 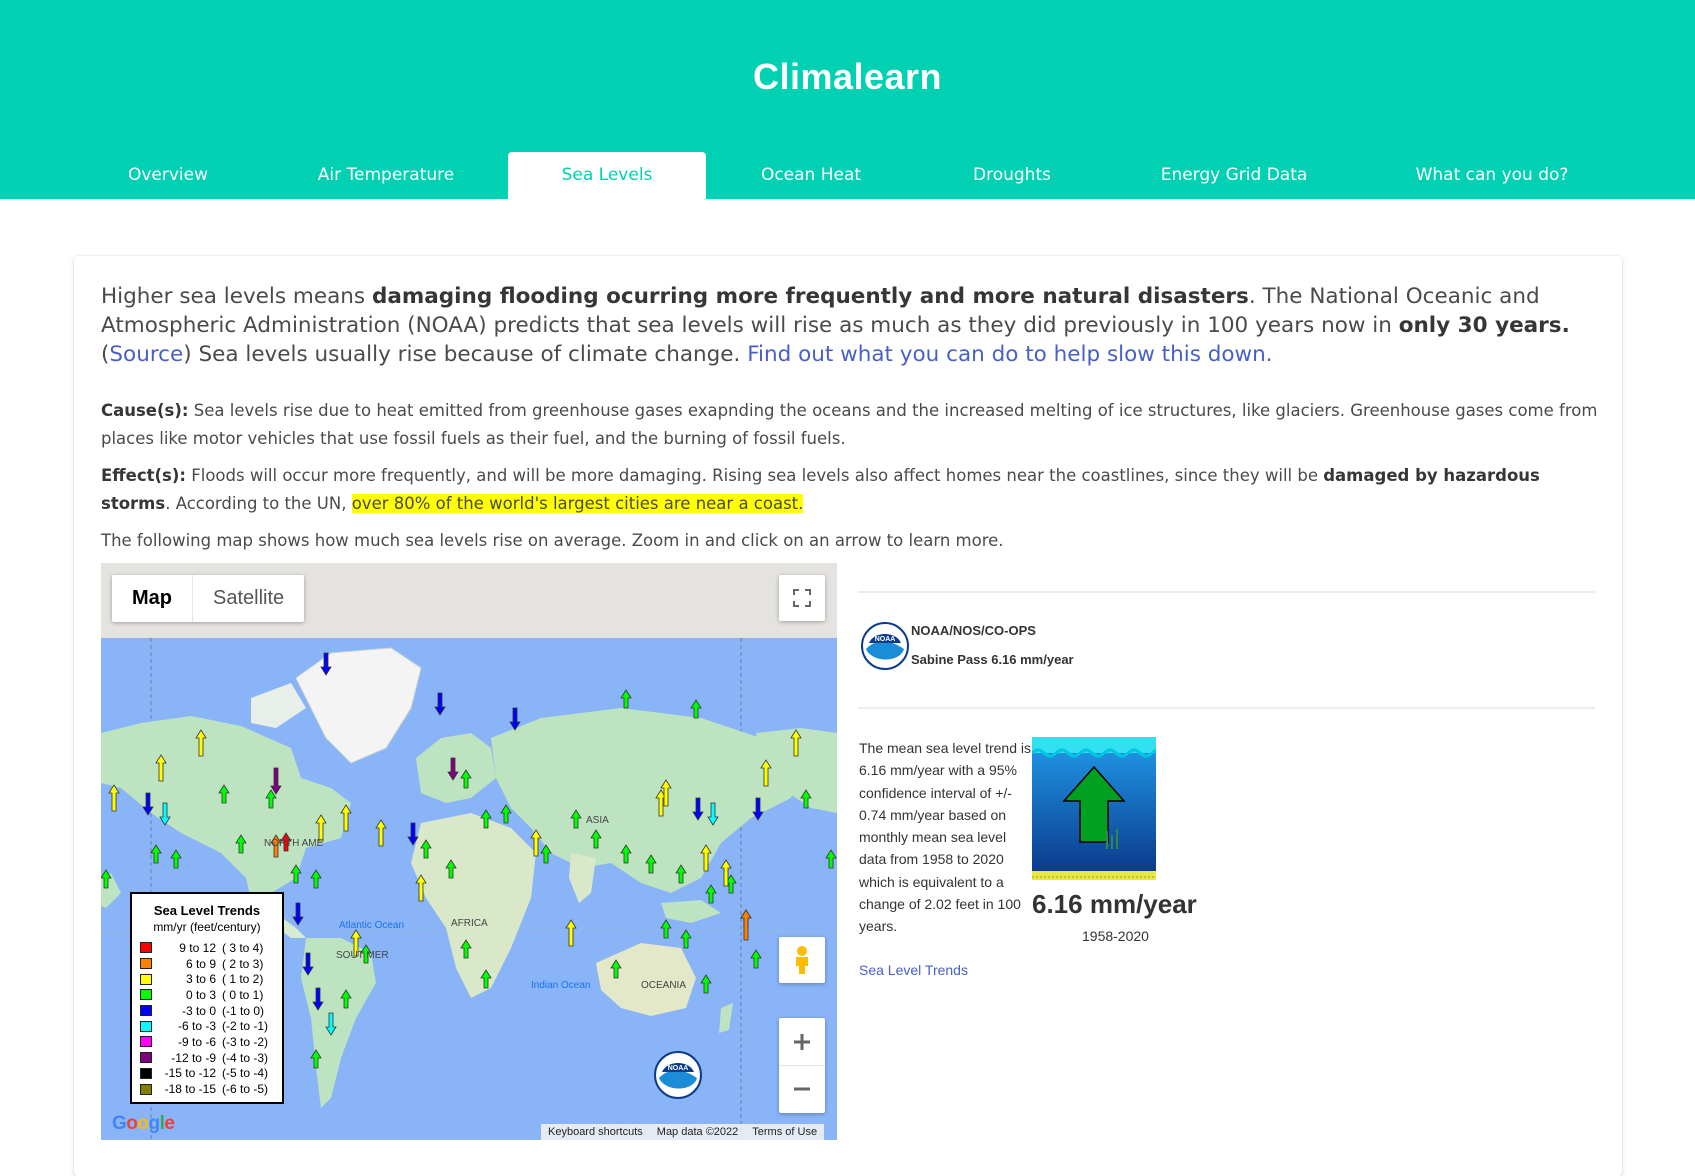 What do you see at coordinates (811, 175) in the screenshot?
I see `tab-ocean-heat: Ocean Heat` at bounding box center [811, 175].